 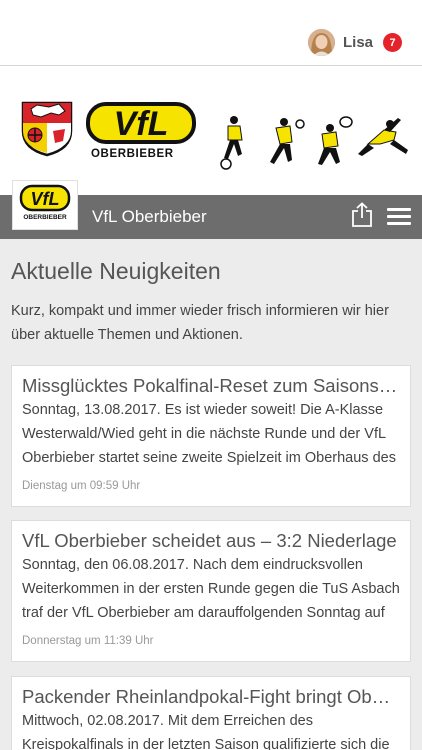 I want to click on avatar, so click(x=321, y=42).